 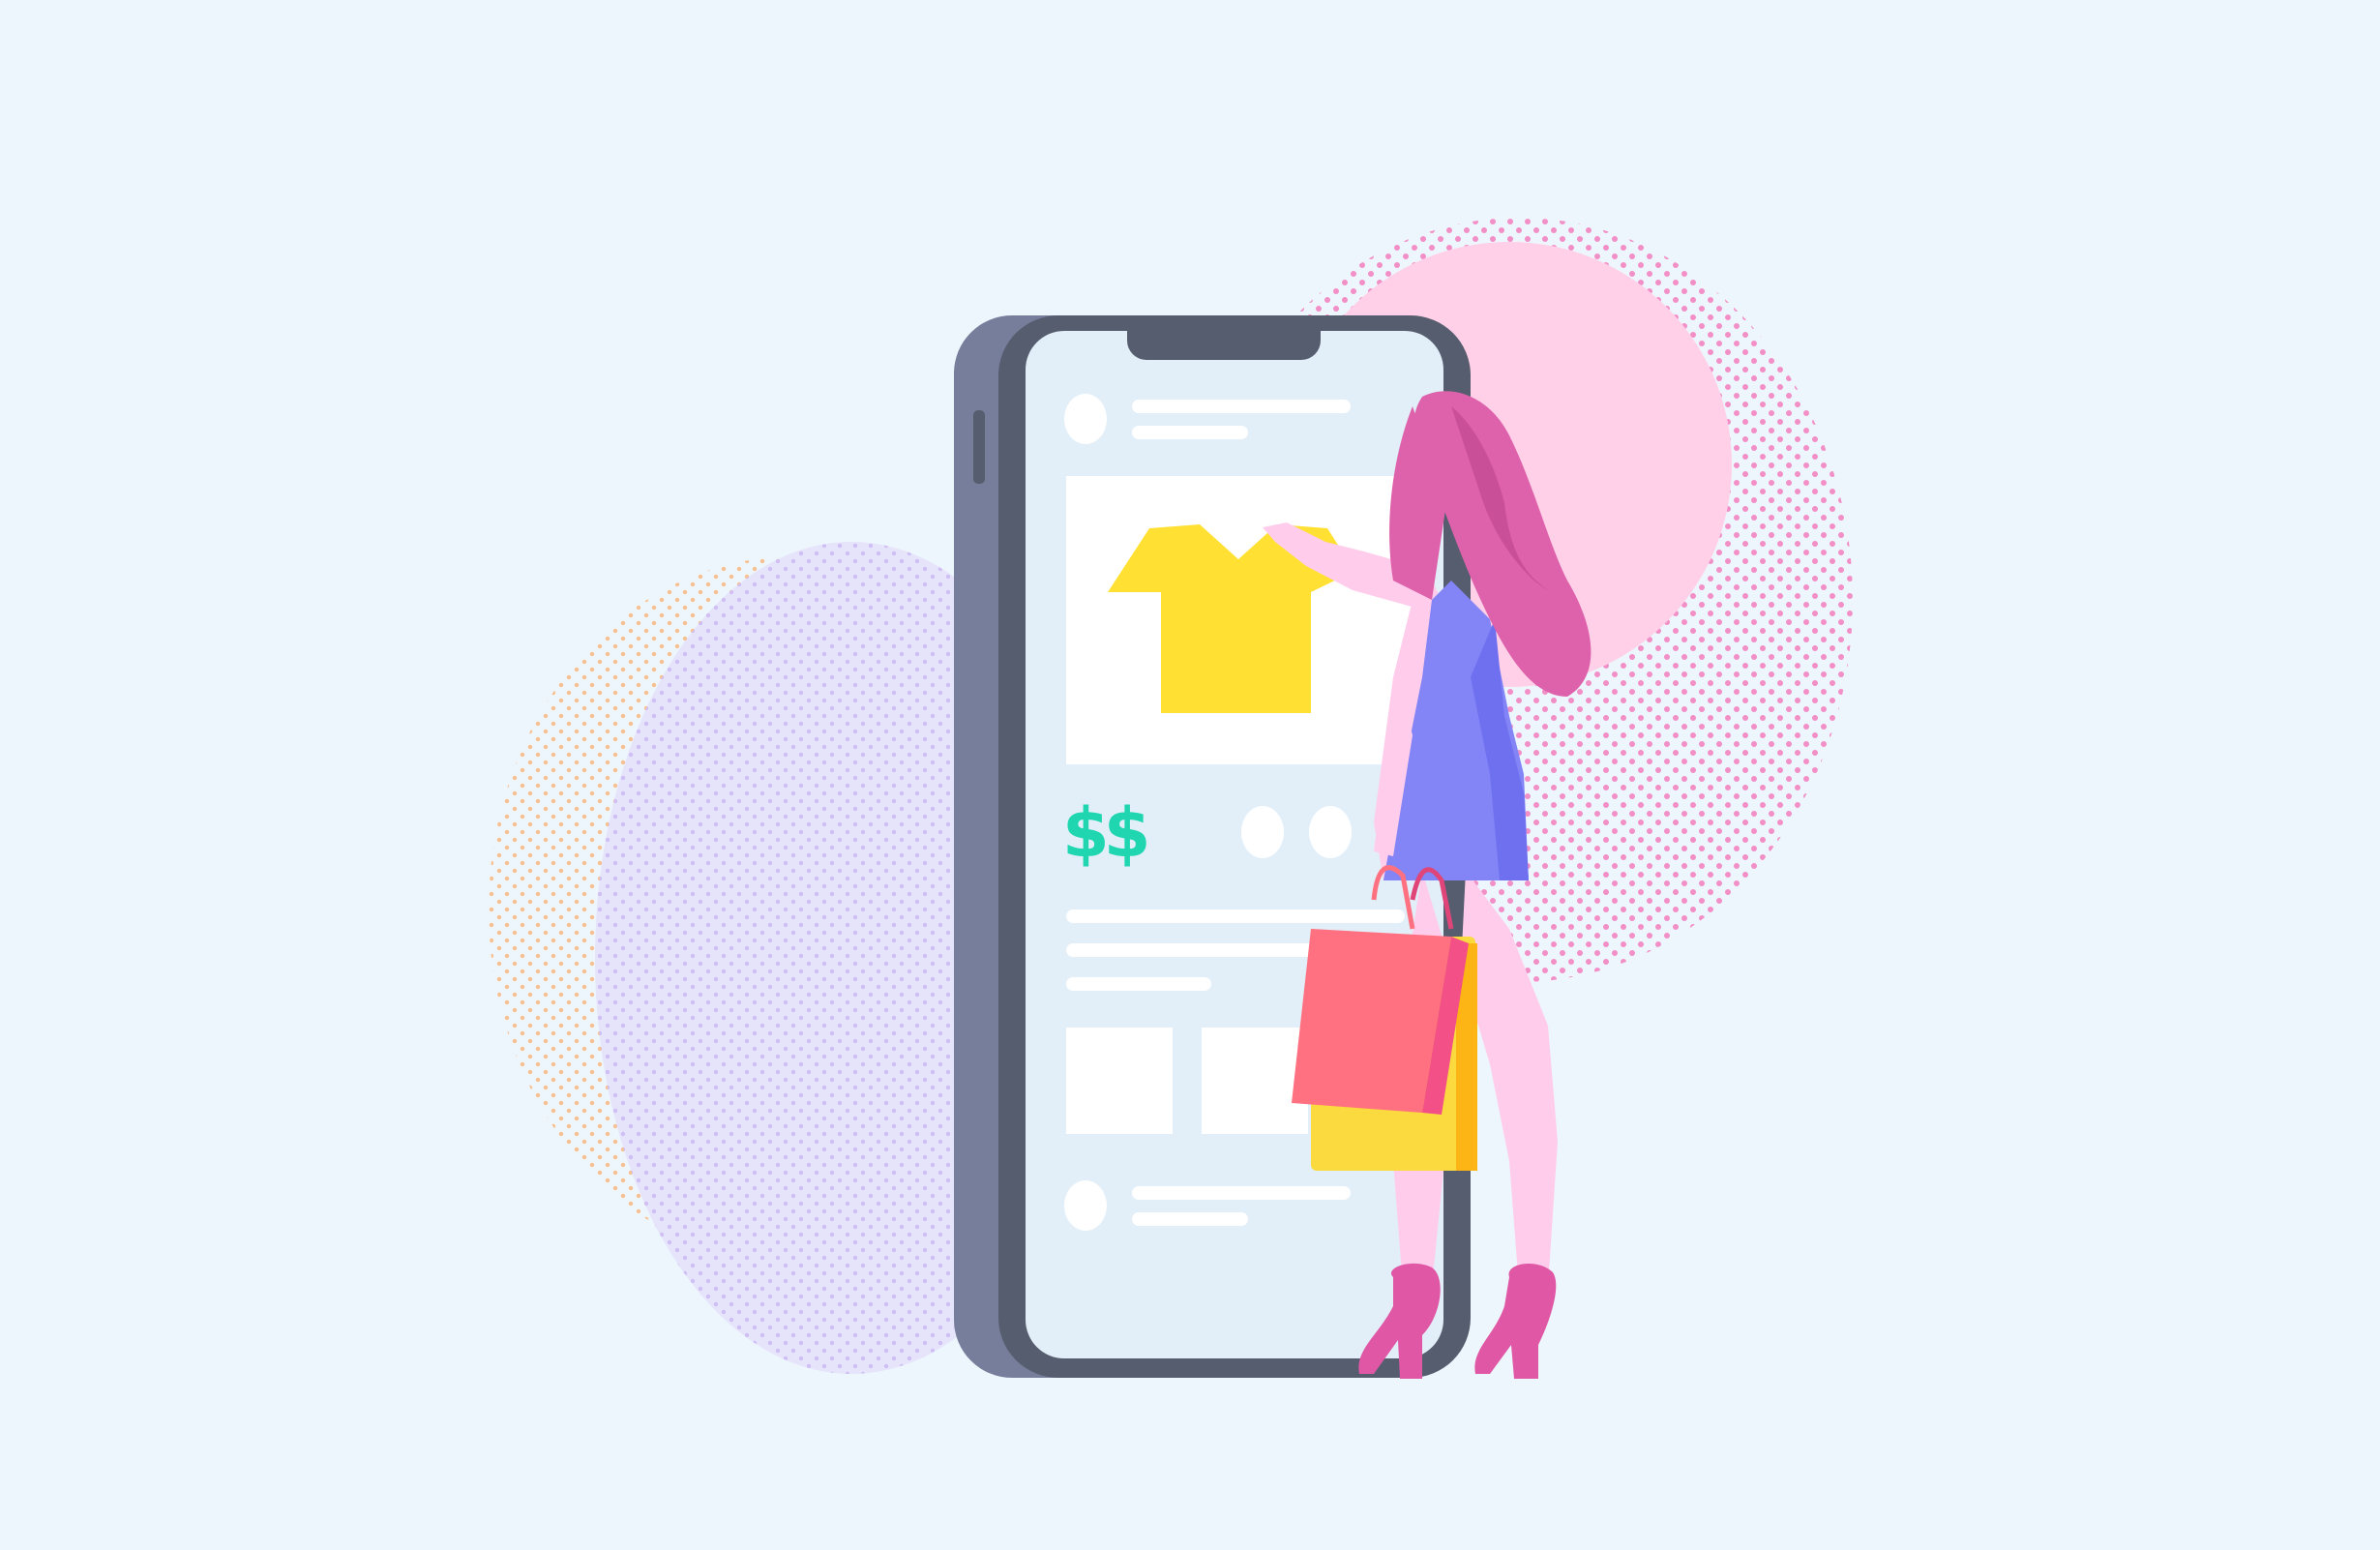 I want to click on phone-side-button, so click(x=979, y=447).